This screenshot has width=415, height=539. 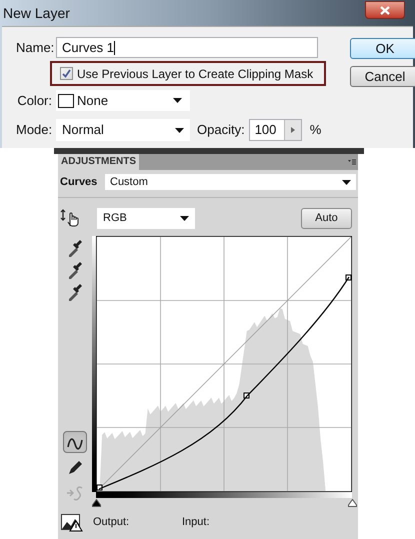 I want to click on adjustment-name: Curves, so click(x=79, y=182).